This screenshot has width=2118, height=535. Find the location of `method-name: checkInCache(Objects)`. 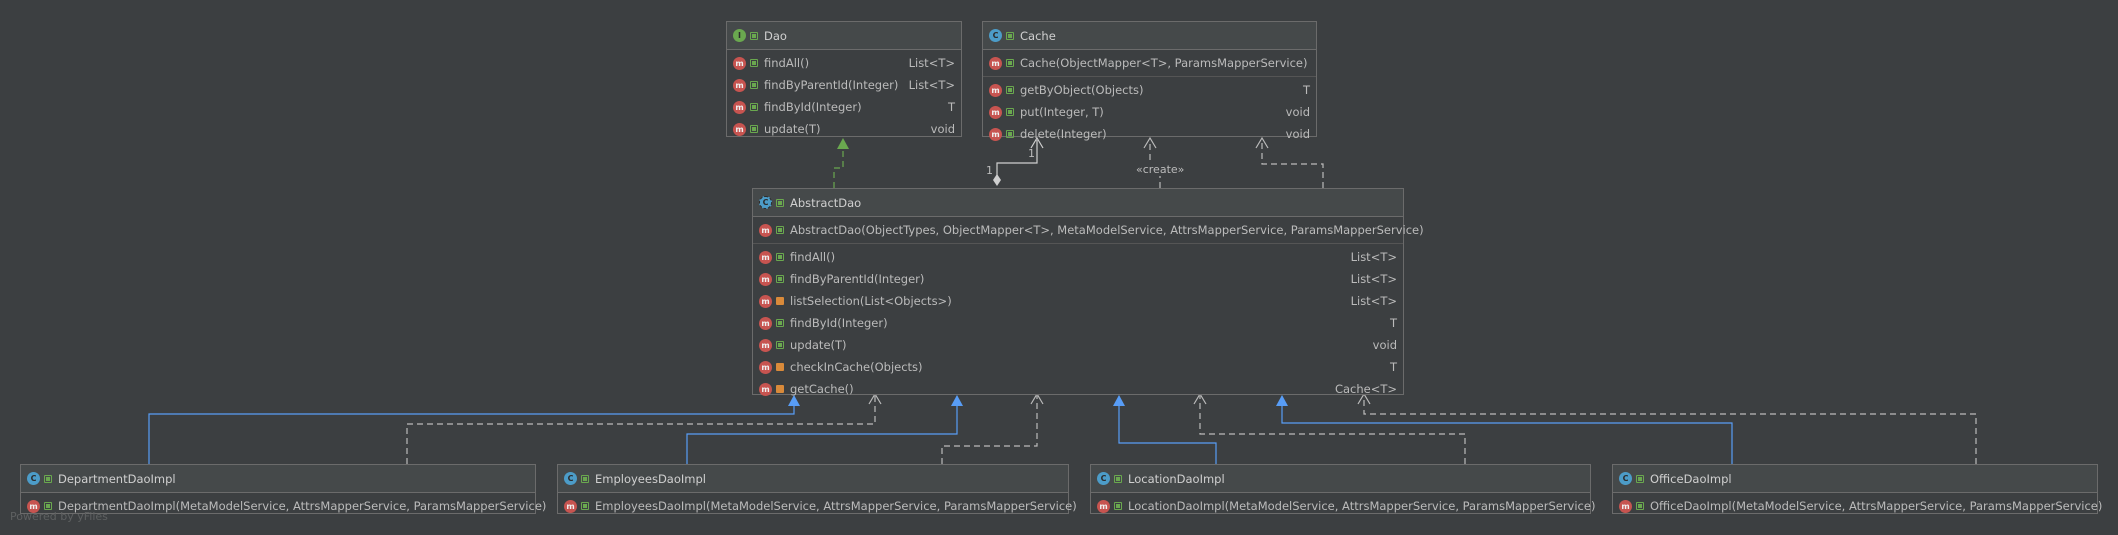

method-name: checkInCache(Objects) is located at coordinates (856, 367).